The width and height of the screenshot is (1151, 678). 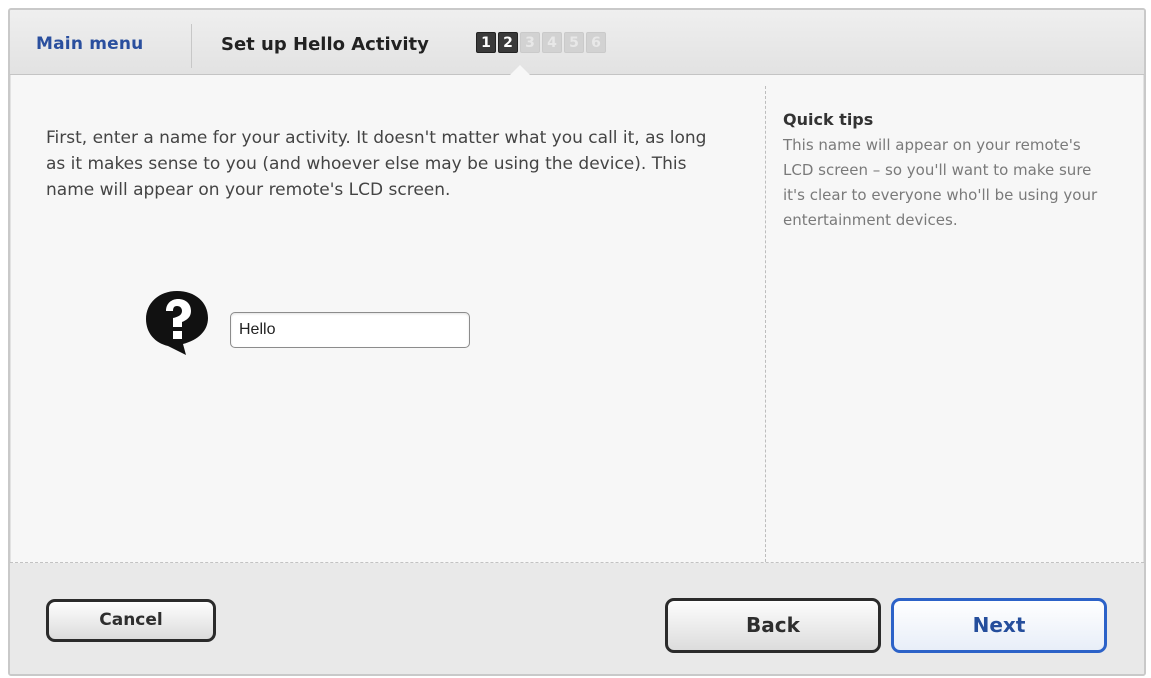 What do you see at coordinates (508, 42) in the screenshot?
I see `step-2: 2` at bounding box center [508, 42].